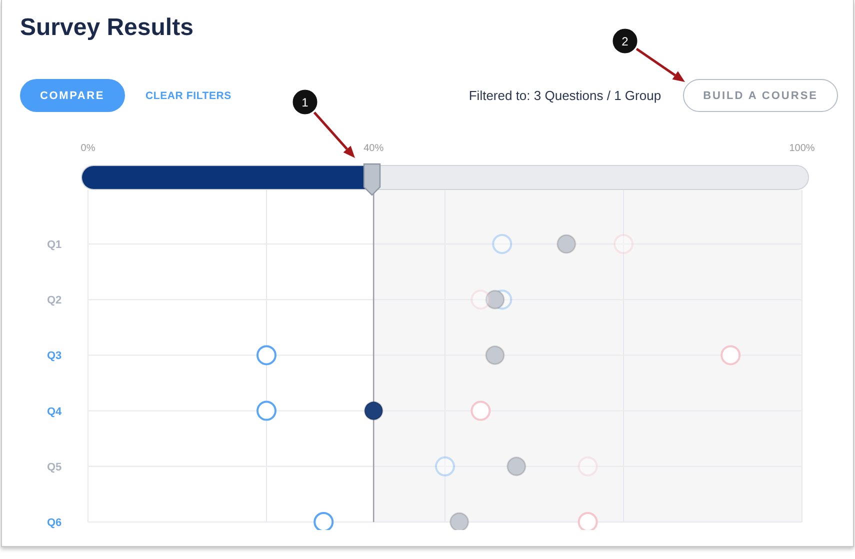  Describe the element at coordinates (760, 95) in the screenshot. I see `build-course-button: BUILD A COURSE` at that location.